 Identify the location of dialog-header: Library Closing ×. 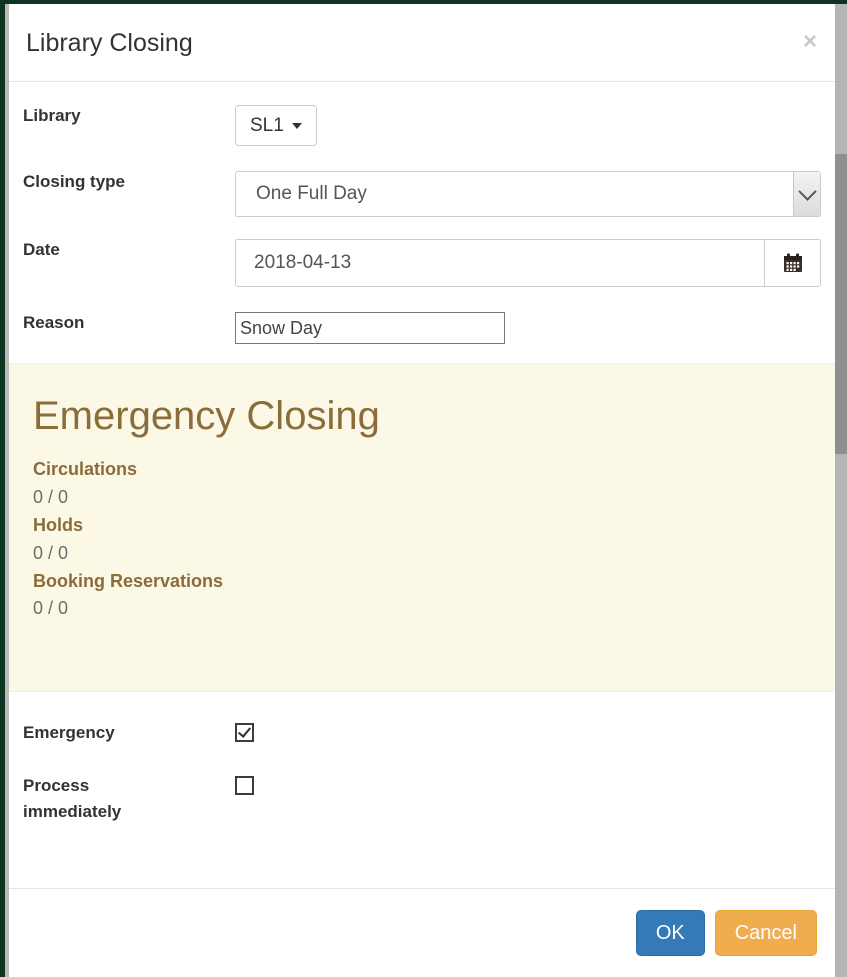
(422, 43).